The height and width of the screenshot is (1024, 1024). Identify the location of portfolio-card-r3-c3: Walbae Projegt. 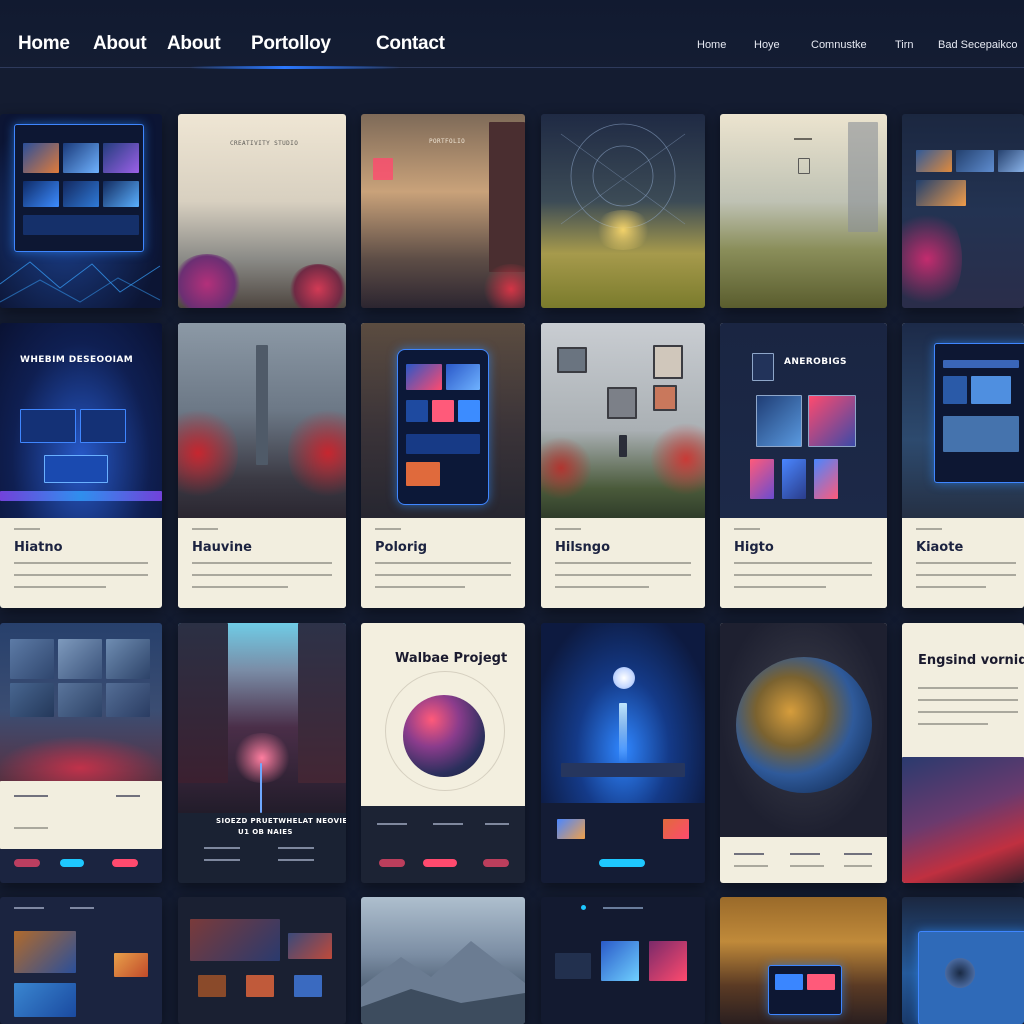
(443, 753).